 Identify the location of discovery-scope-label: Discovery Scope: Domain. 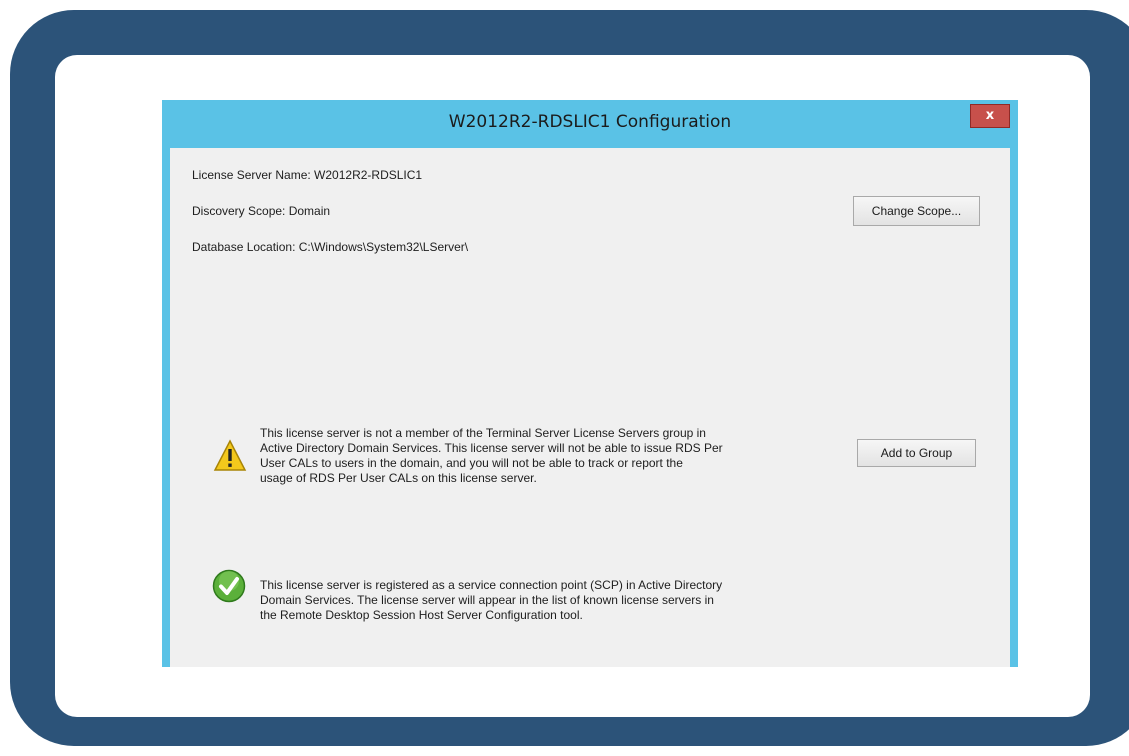
(261, 211).